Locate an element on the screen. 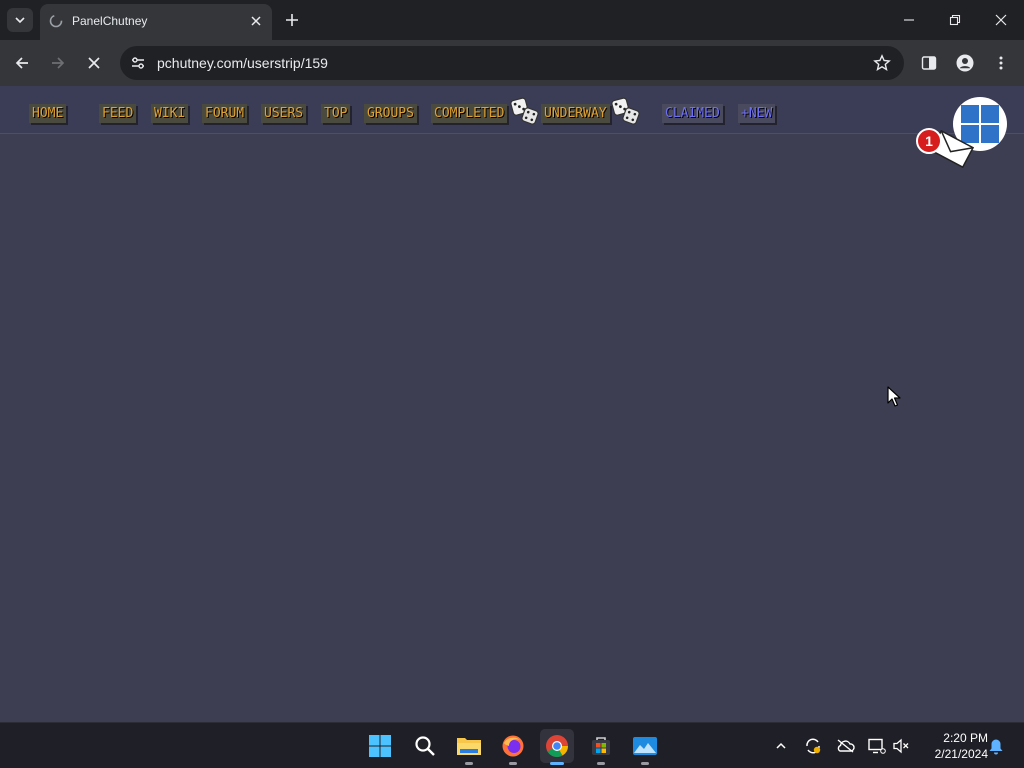  nav-users: USERS is located at coordinates (284, 113).